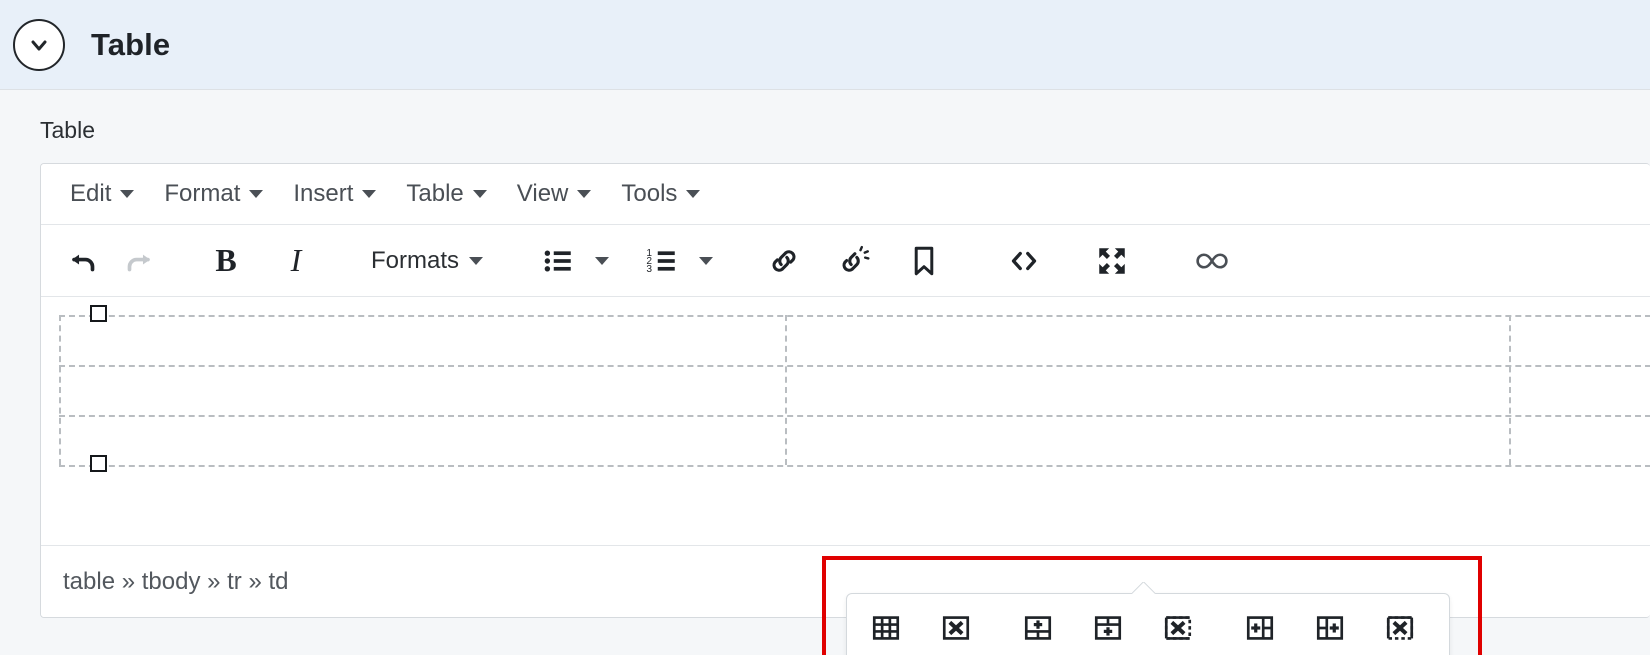 Image resolution: width=1650 pixels, height=655 pixels. What do you see at coordinates (825, 44) in the screenshot?
I see `panel-header: Table` at bounding box center [825, 44].